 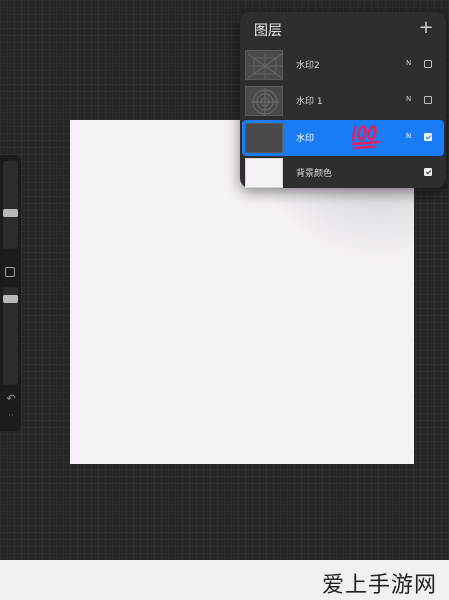 I want to click on layer-row-watermark-1: 水印 1 N, so click(x=343, y=101).